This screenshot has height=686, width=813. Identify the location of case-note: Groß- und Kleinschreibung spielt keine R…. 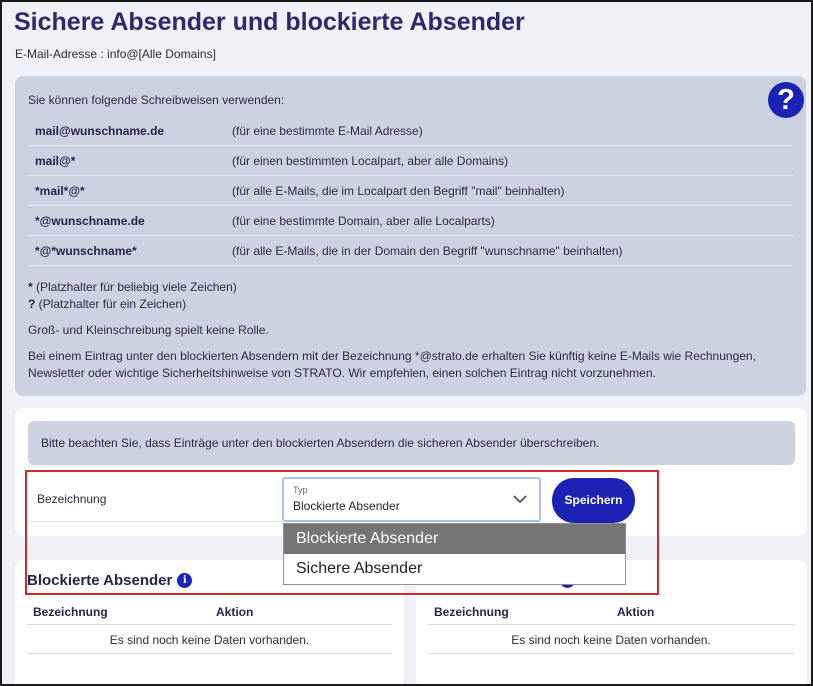
(148, 330).